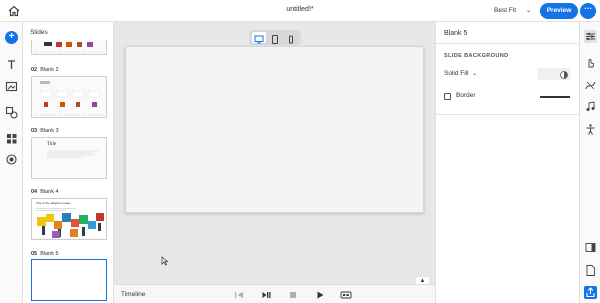 The height and width of the screenshot is (303, 600). What do you see at coordinates (555, 97) in the screenshot?
I see `border-style-preview` at bounding box center [555, 97].